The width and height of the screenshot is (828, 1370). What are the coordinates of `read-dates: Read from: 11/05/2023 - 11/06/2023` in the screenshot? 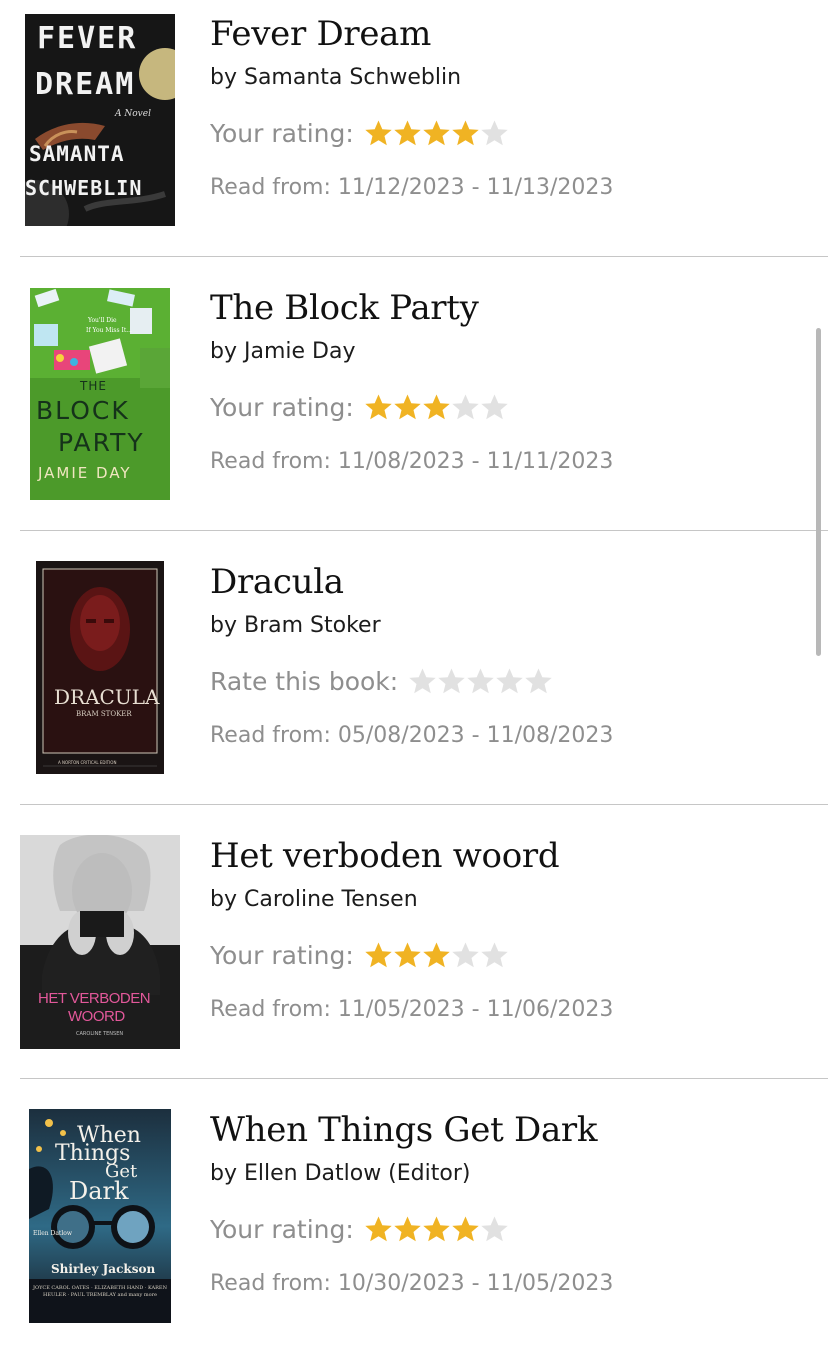 It's located at (412, 1009).